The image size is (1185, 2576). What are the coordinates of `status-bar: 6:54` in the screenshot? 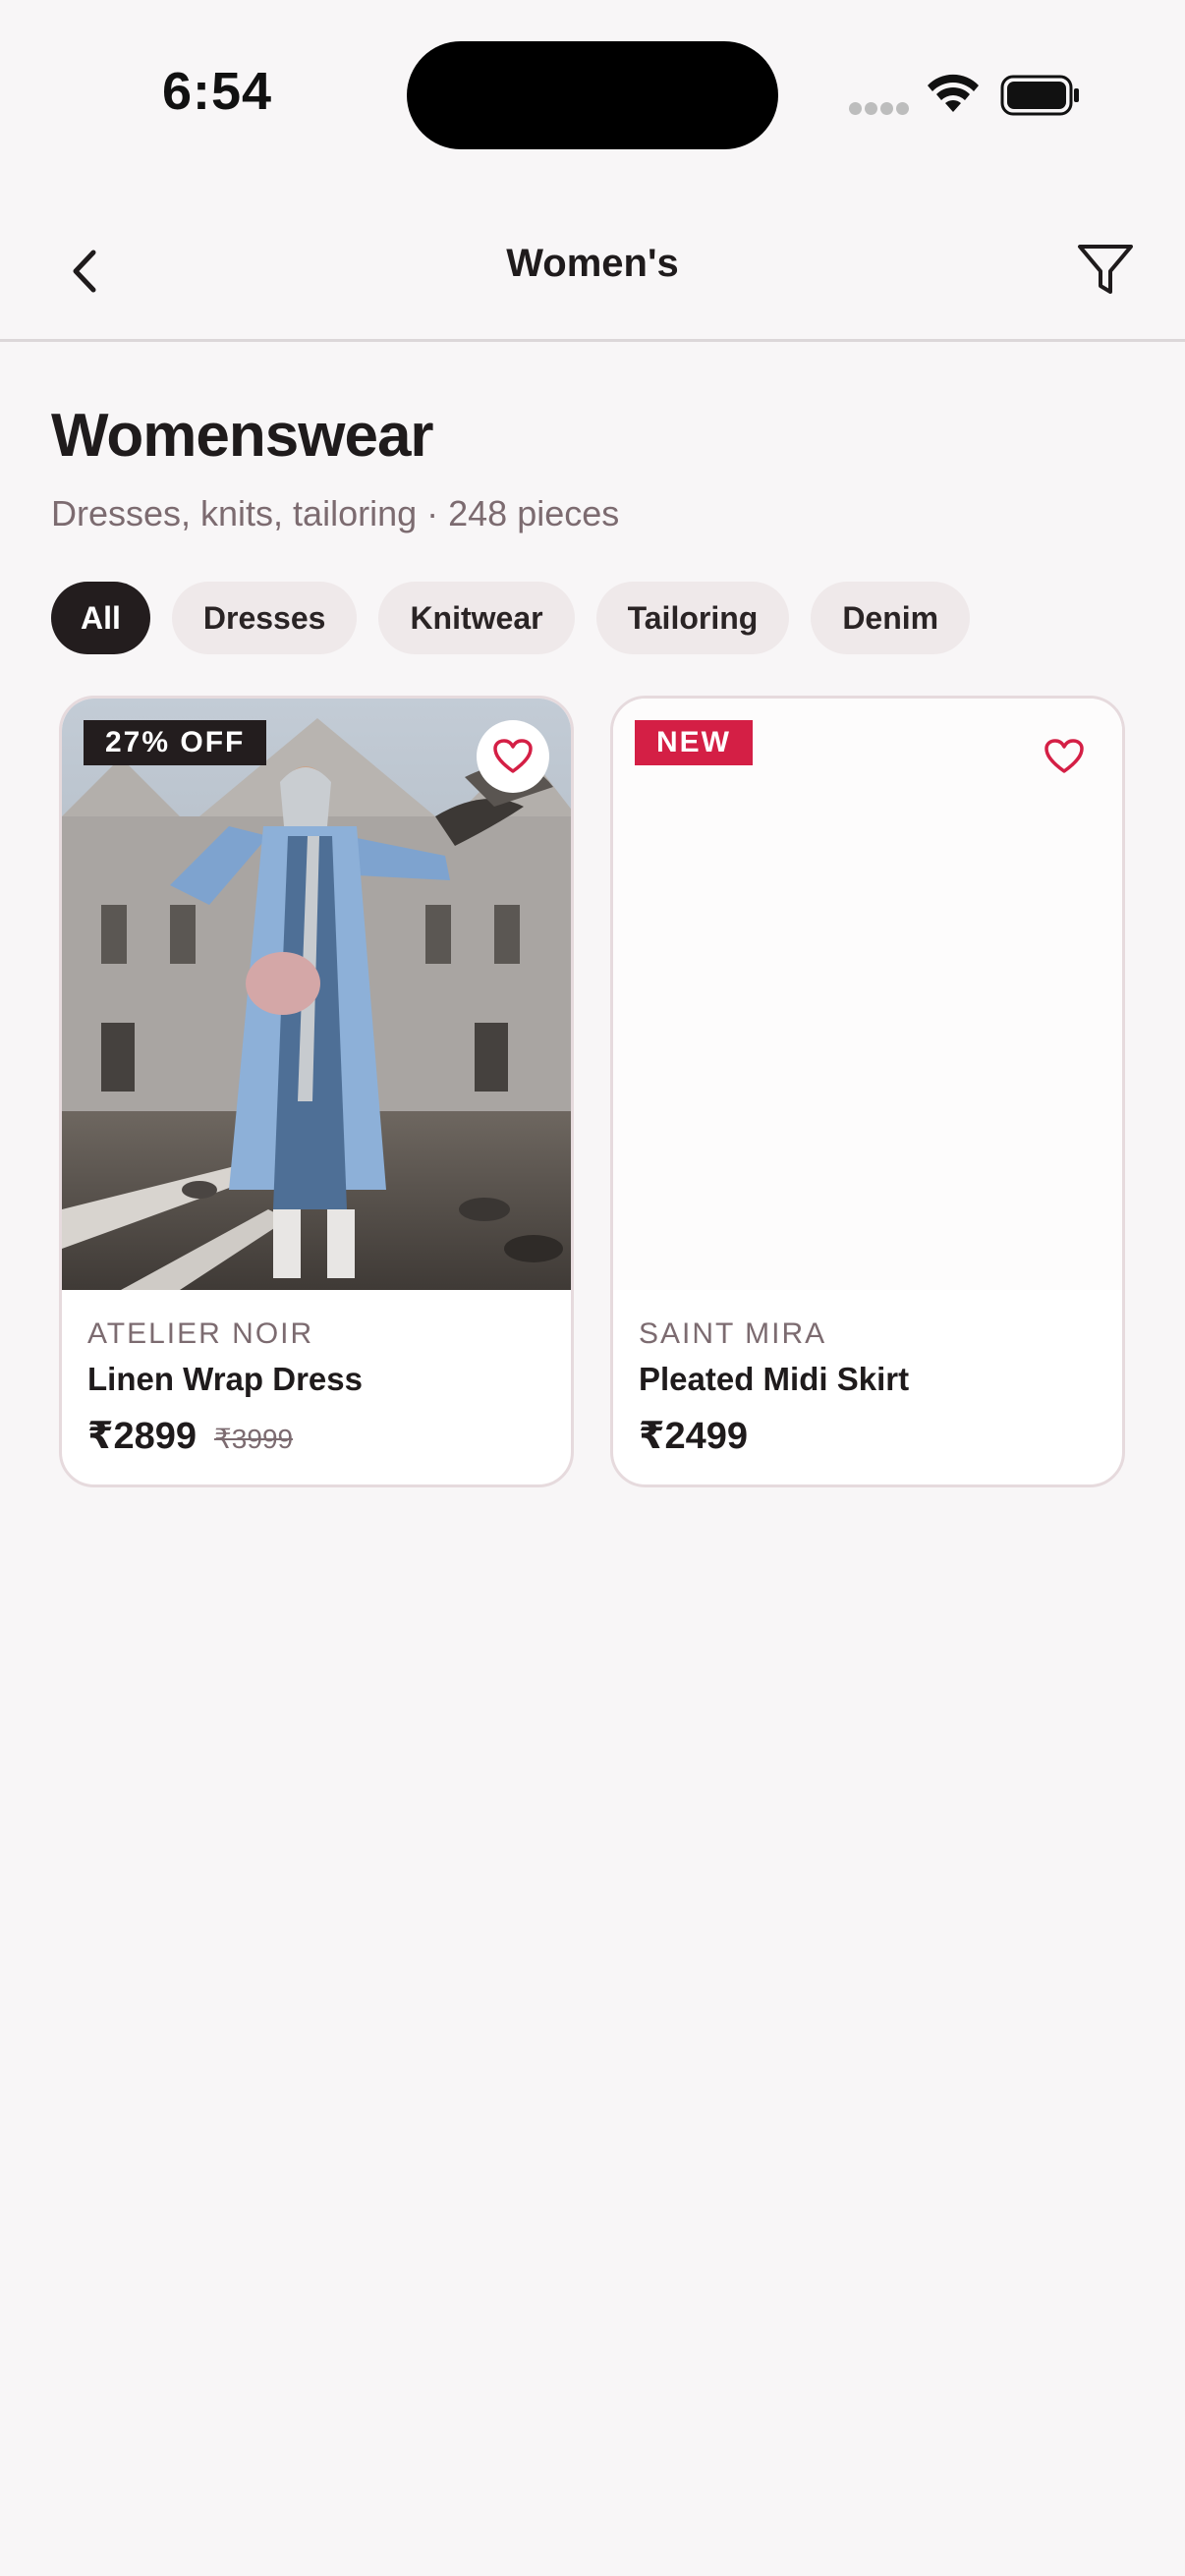 It's located at (592, 93).